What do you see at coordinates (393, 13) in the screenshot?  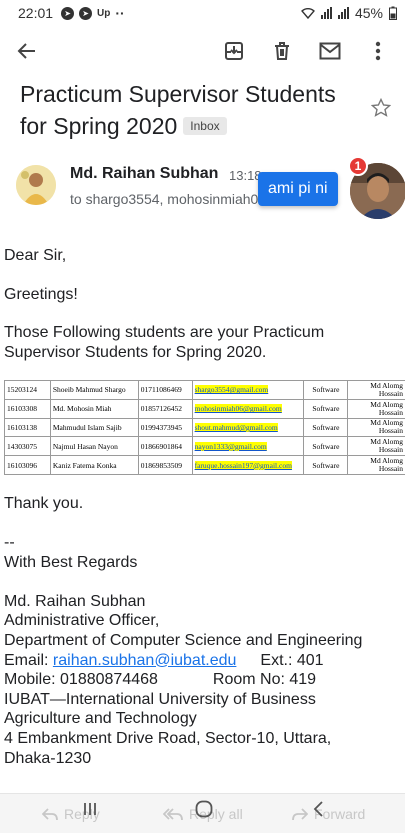 I see `battery-icon` at bounding box center [393, 13].